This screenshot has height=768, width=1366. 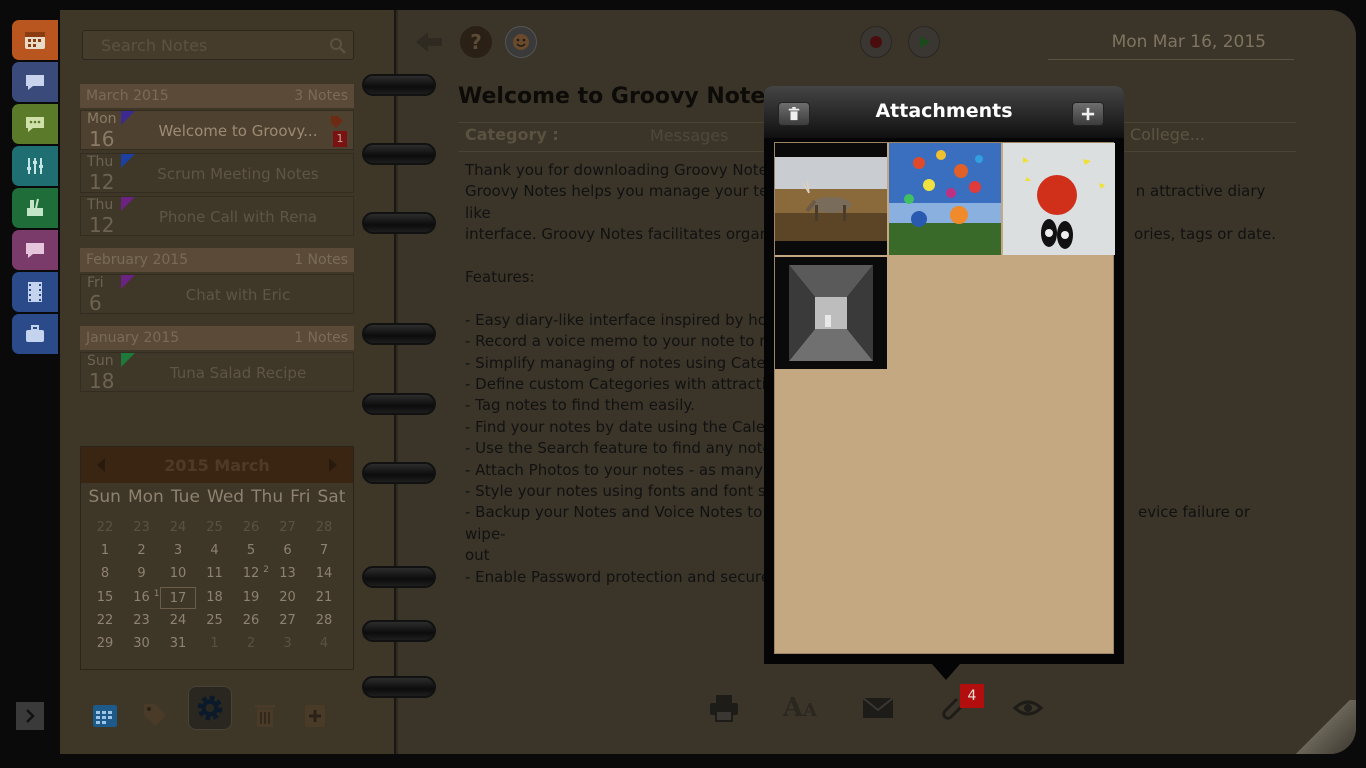 What do you see at coordinates (724, 708) in the screenshot?
I see `print-button` at bounding box center [724, 708].